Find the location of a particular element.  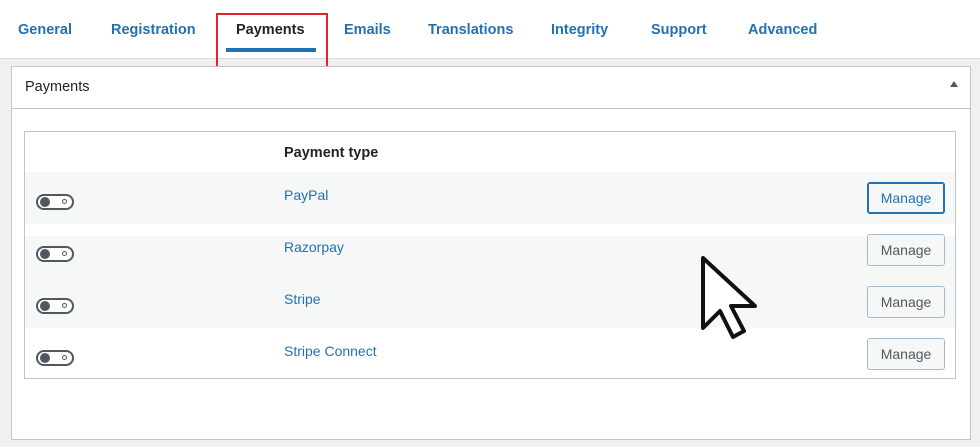

manage-button-paypal: Manage is located at coordinates (906, 198).